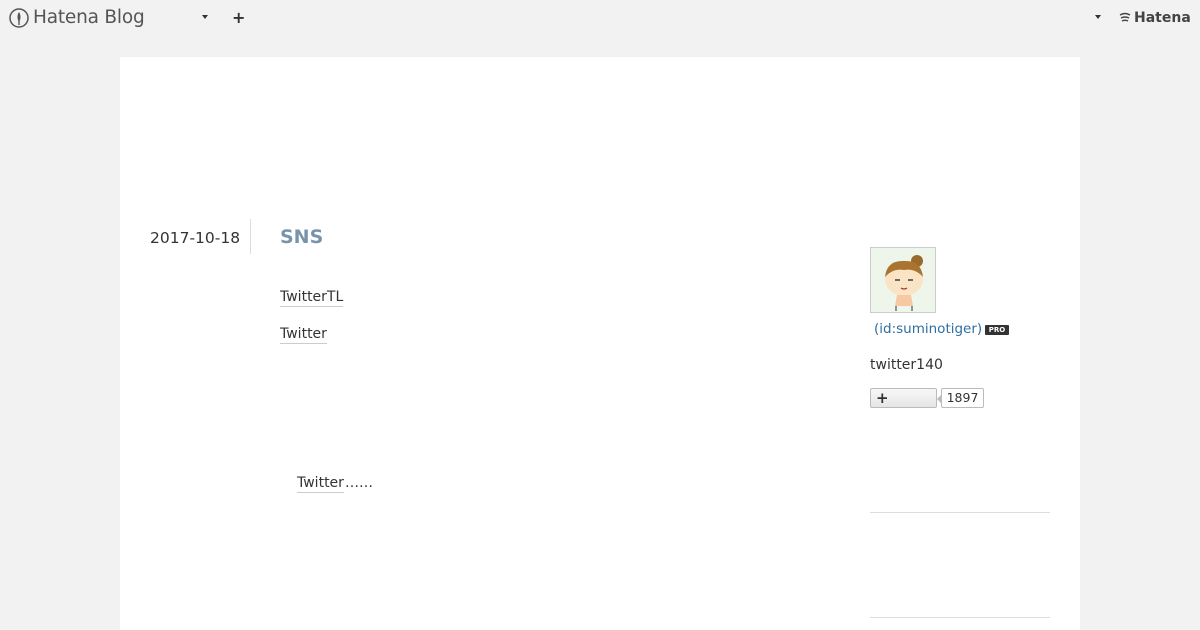 The height and width of the screenshot is (630, 1200). I want to click on plus-icon: +, so click(882, 398).